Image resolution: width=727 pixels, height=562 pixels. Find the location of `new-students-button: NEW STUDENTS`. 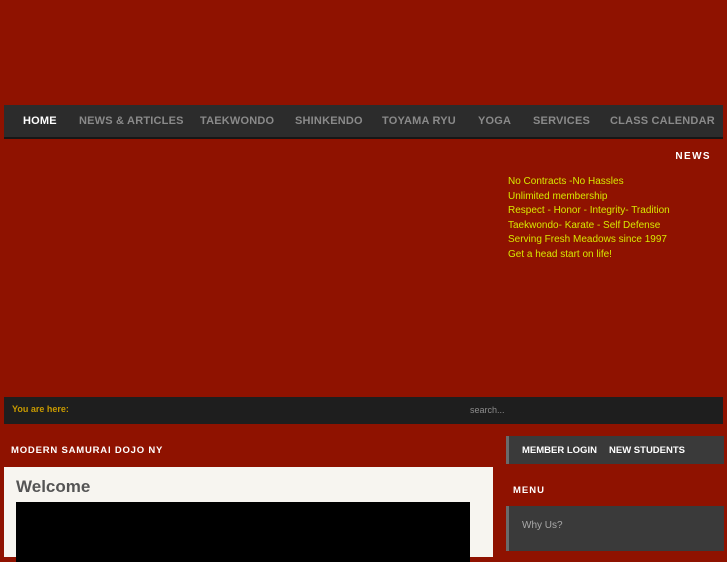

new-students-button: NEW STUDENTS is located at coordinates (647, 450).